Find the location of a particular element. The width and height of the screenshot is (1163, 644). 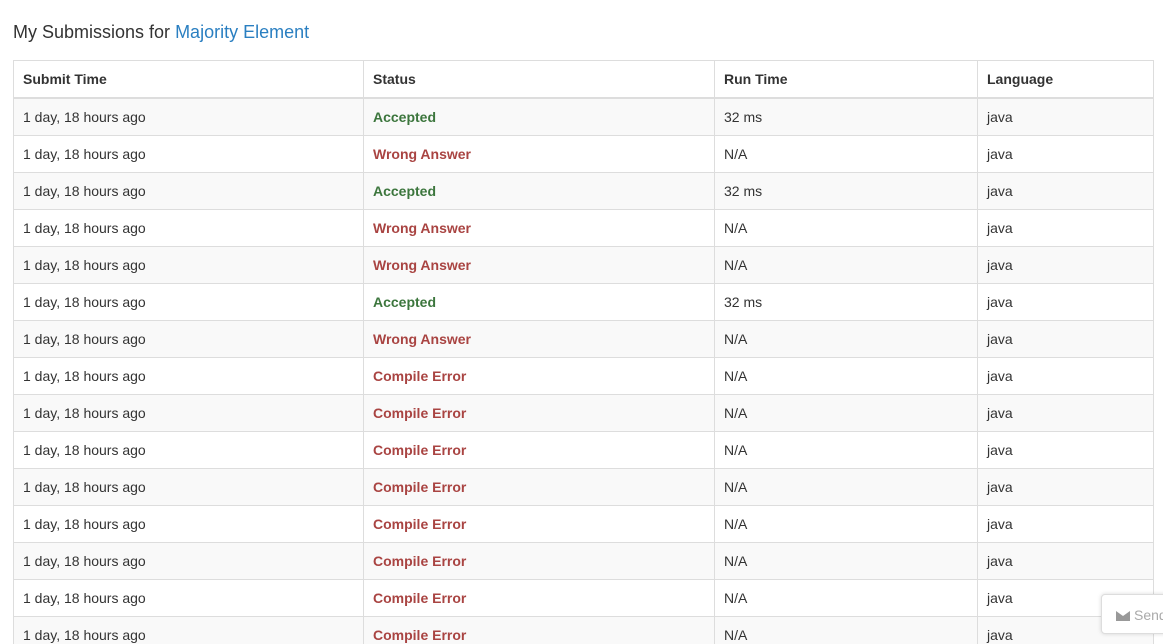

column-header-language: Language is located at coordinates (1065, 79).